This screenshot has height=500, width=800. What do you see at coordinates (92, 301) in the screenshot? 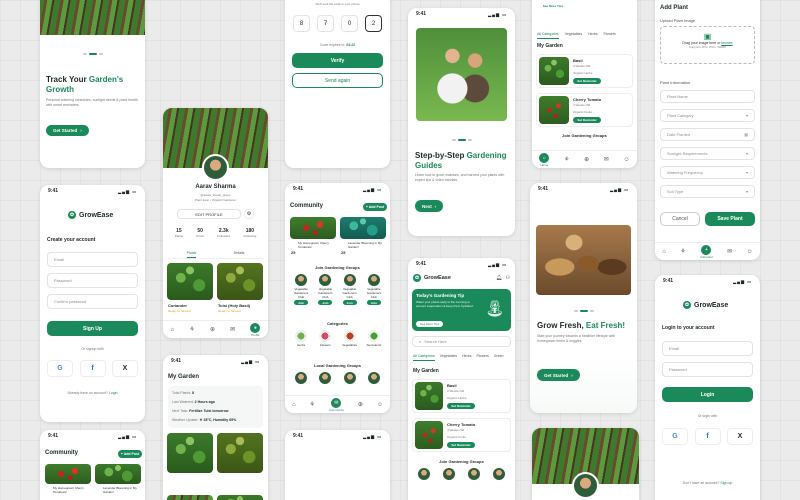
I see `confirm-password-field: Confirm password` at bounding box center [92, 301].